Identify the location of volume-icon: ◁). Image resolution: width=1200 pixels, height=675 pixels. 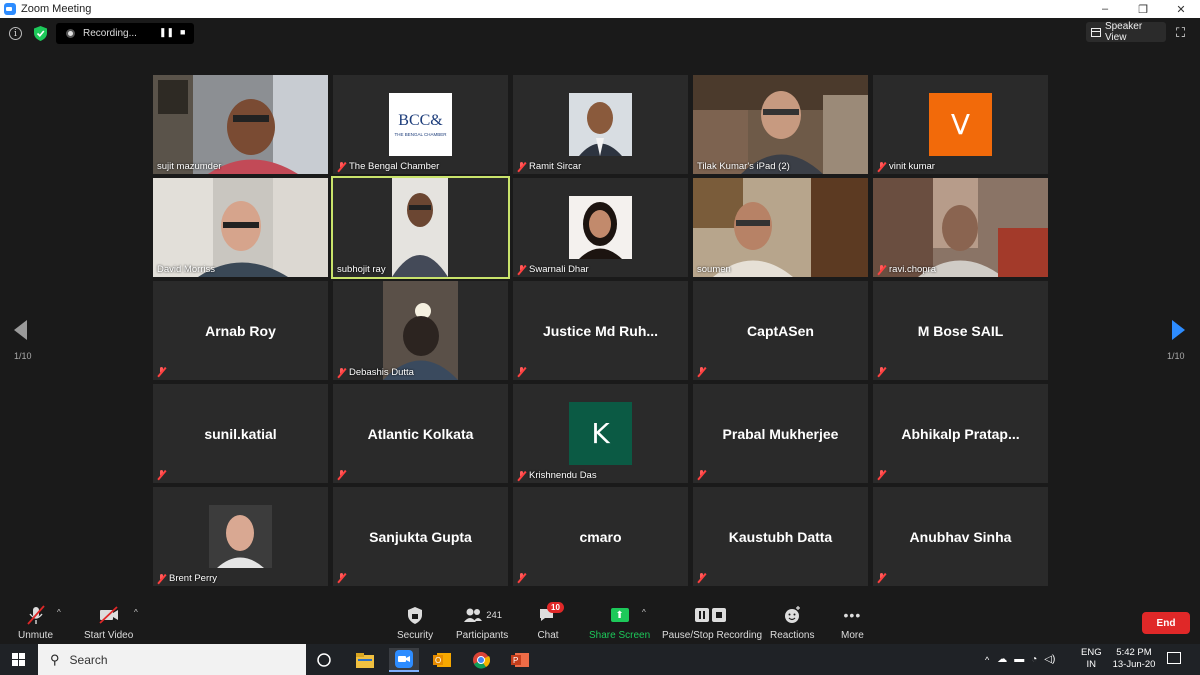
(1049, 659).